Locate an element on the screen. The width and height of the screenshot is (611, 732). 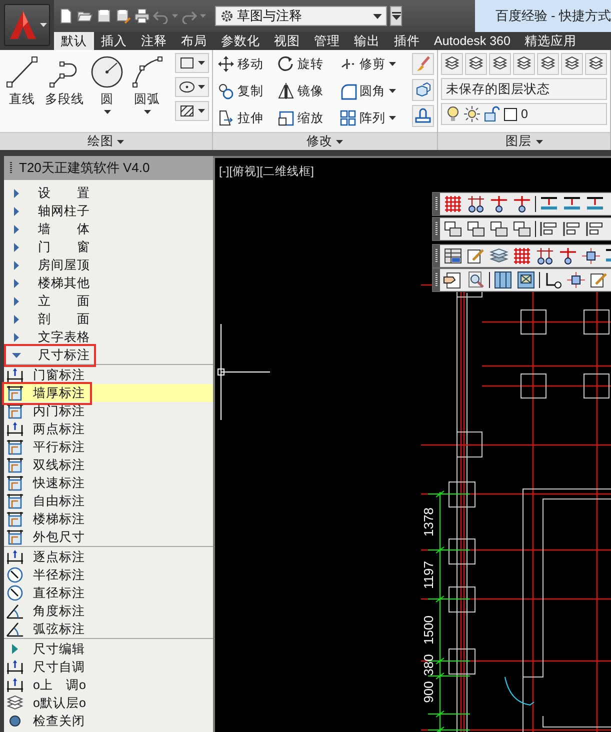
customize-button is located at coordinates (396, 16).